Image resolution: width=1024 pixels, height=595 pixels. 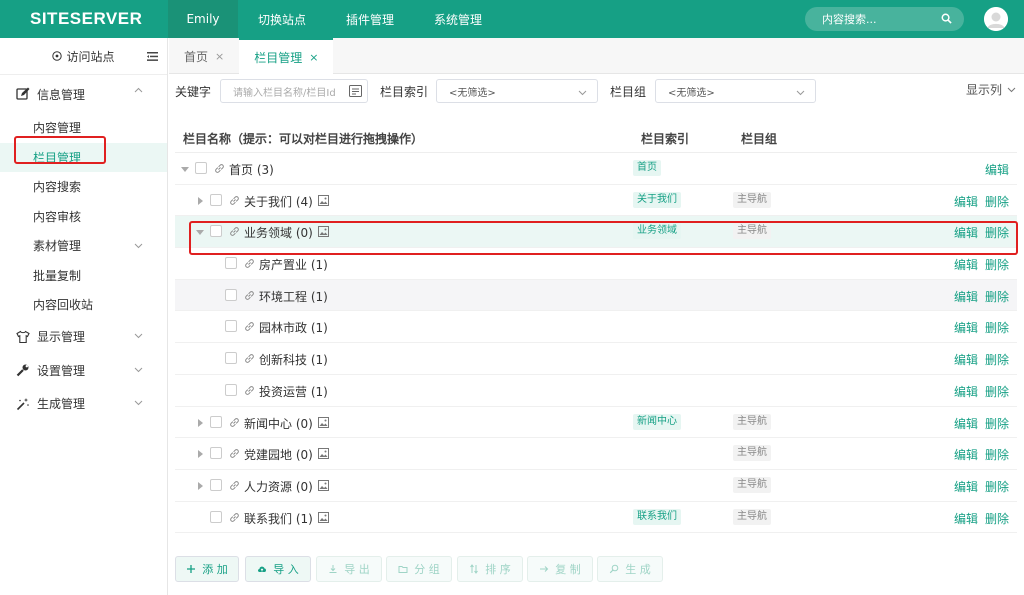 What do you see at coordinates (203, 19) in the screenshot?
I see `top-nav-emily: Emily` at bounding box center [203, 19].